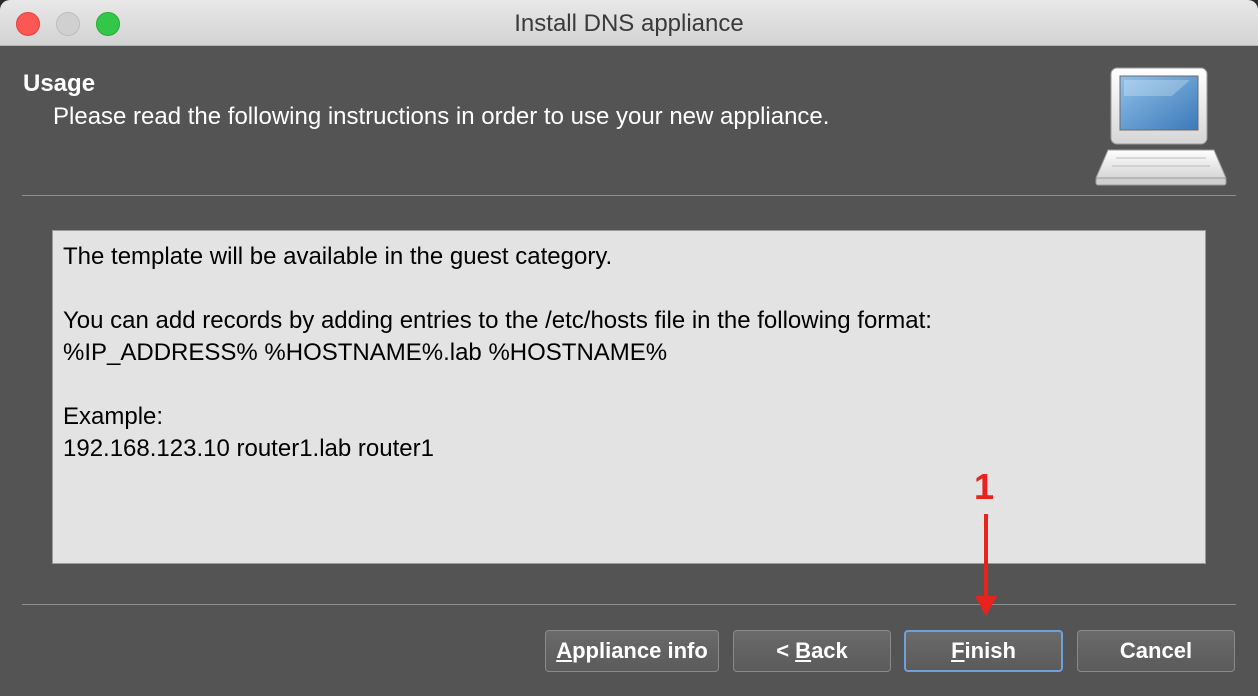 The image size is (1258, 696). What do you see at coordinates (812, 651) in the screenshot?
I see `back-button: < Back` at bounding box center [812, 651].